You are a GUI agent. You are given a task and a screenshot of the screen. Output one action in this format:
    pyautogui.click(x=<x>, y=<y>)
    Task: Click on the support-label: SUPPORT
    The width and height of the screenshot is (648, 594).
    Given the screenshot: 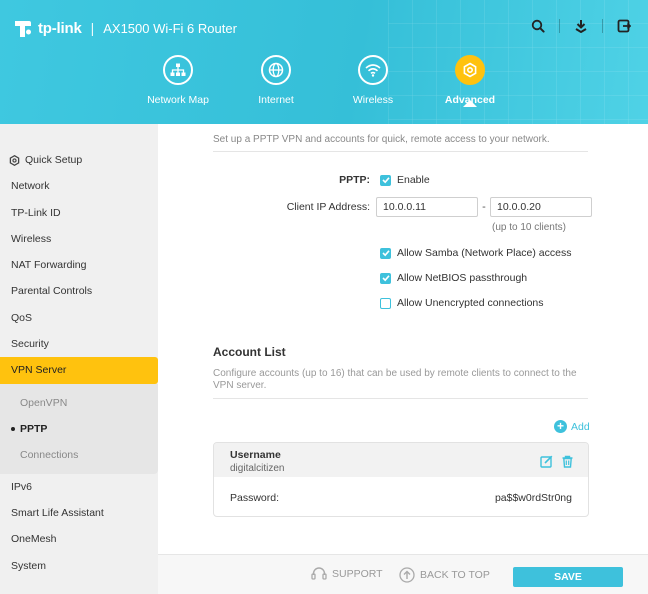 What is the action you would take?
    pyautogui.click(x=357, y=574)
    